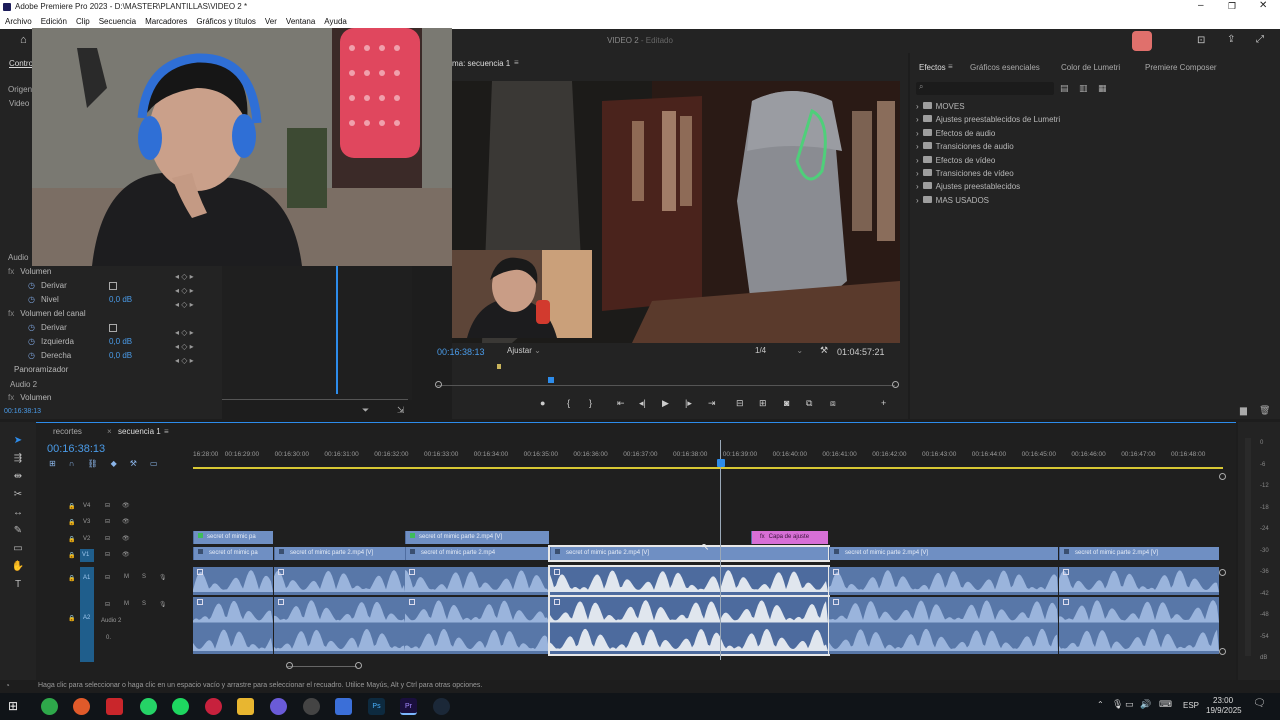  Describe the element at coordinates (1165, 704) in the screenshot. I see `keyboard-icon: ⌨` at that location.